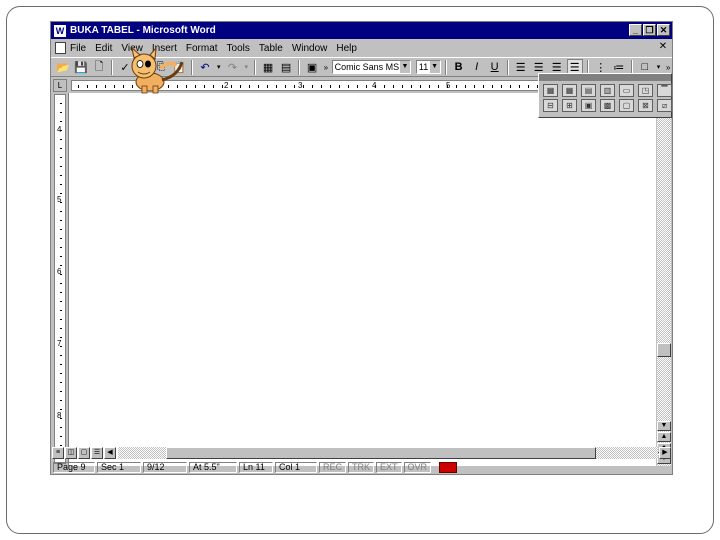  I want to click on menu-tools: Tools, so click(238, 48).